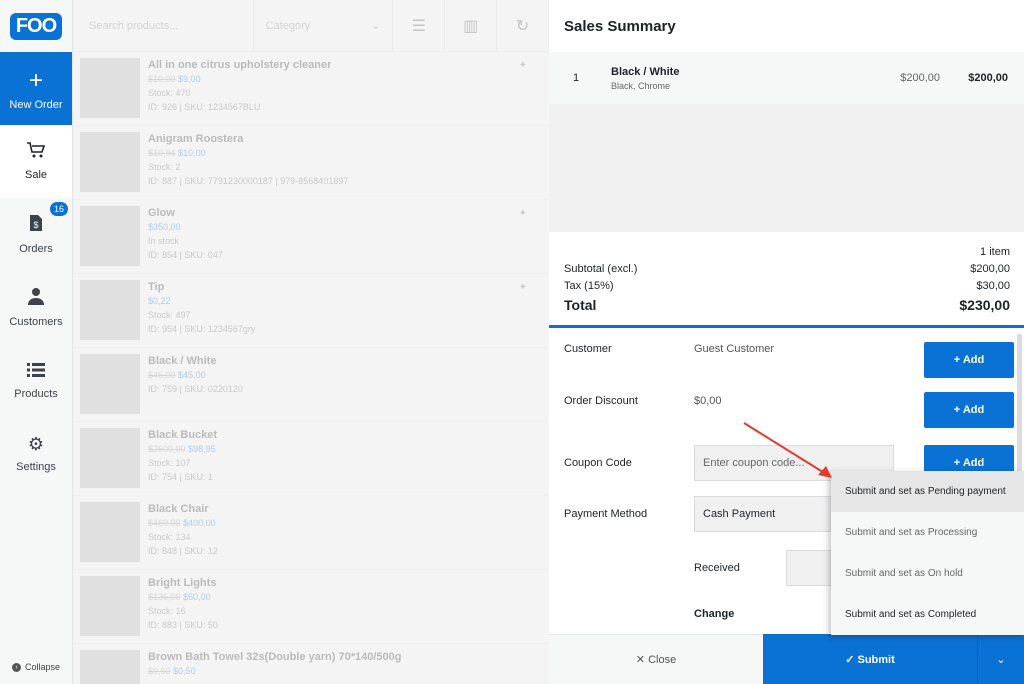 Image resolution: width=1024 pixels, height=684 pixels. Describe the element at coordinates (164, 241) in the screenshot. I see `product-stock: In stock` at that location.